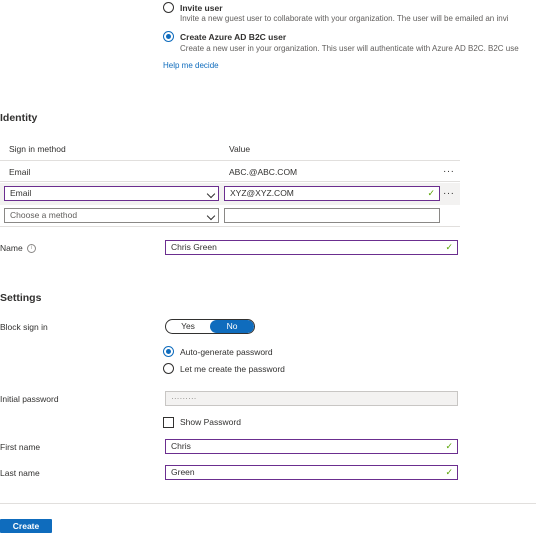  I want to click on identity-row-more-icon: ···, so click(449, 172).